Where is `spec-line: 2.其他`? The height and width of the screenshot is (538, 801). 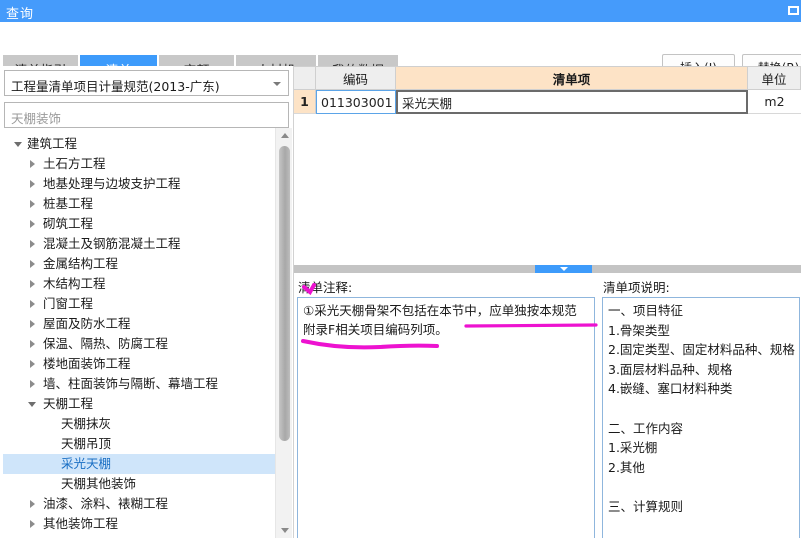
spec-line: 2.其他 is located at coordinates (626, 467).